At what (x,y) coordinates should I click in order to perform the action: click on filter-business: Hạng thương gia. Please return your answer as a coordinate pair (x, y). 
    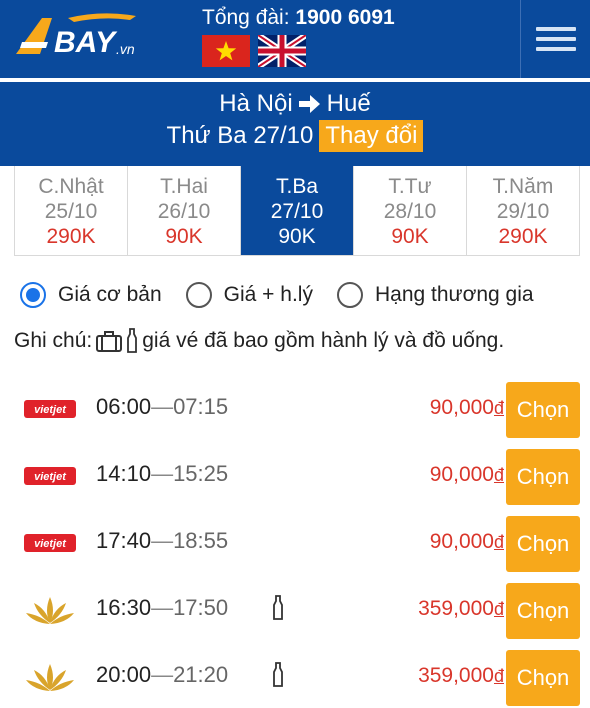
    Looking at the image, I should click on (435, 295).